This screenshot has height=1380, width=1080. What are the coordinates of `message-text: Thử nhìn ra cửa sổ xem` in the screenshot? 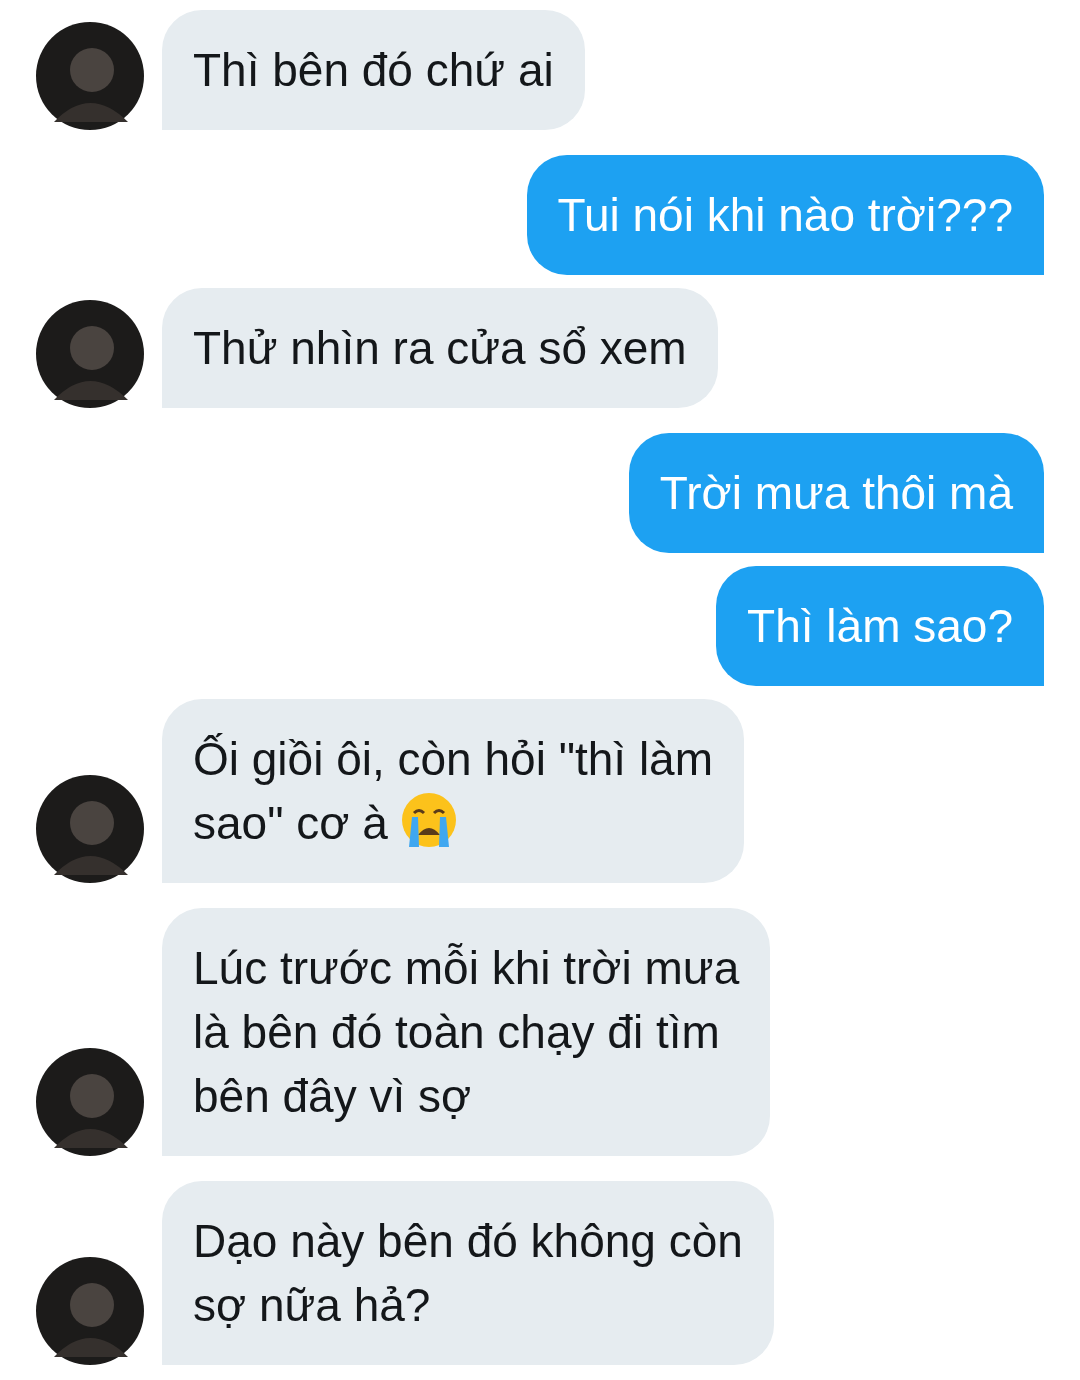 It's located at (440, 348).